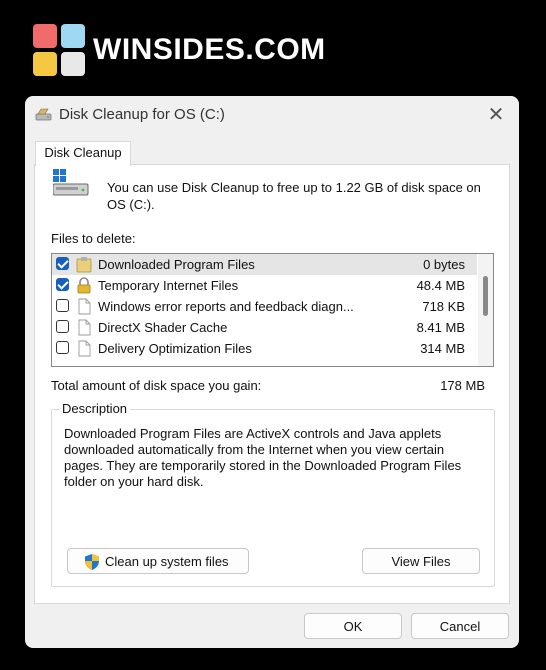  Describe the element at coordinates (264, 264) in the screenshot. I see `list-item: Downloaded Program Files 0 bytes` at that location.